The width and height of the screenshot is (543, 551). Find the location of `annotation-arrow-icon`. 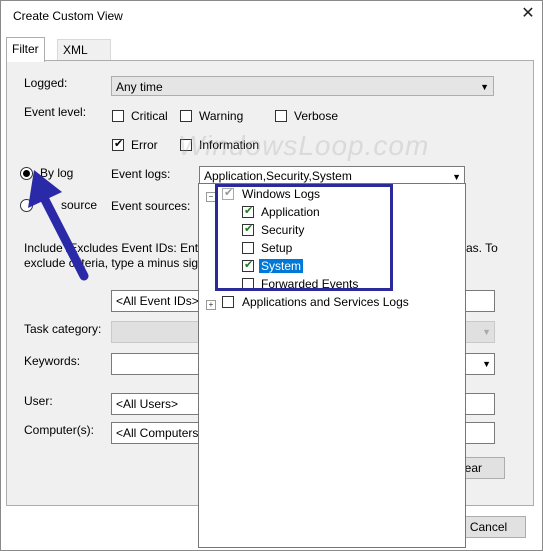

annotation-arrow-icon is located at coordinates (58, 225).